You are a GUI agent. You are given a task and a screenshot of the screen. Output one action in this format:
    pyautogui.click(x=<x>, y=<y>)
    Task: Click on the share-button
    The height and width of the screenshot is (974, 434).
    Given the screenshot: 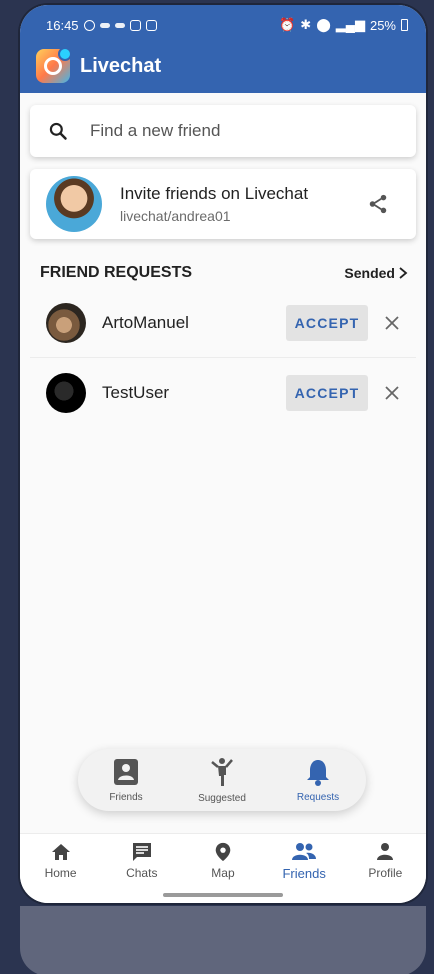 What is the action you would take?
    pyautogui.click(x=378, y=204)
    